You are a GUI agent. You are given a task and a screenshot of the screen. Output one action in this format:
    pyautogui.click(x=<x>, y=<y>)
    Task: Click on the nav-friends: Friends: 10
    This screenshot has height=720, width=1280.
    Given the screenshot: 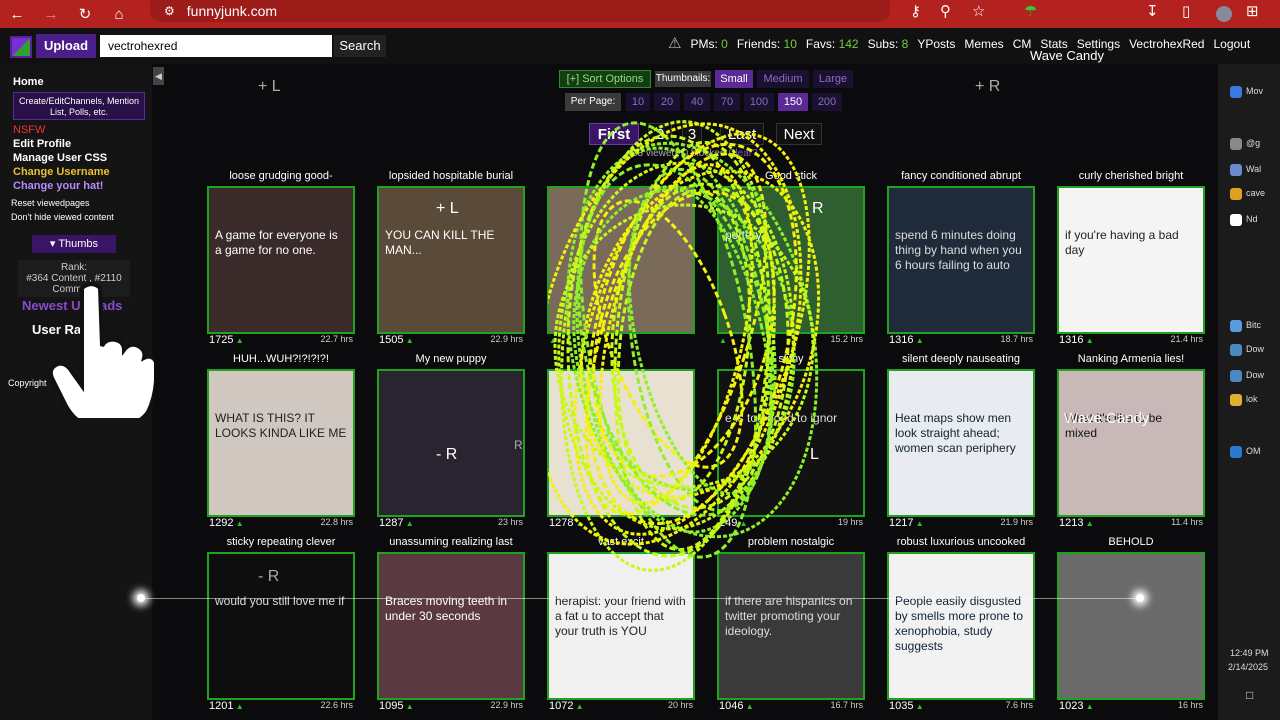 What is the action you would take?
    pyautogui.click(x=767, y=44)
    